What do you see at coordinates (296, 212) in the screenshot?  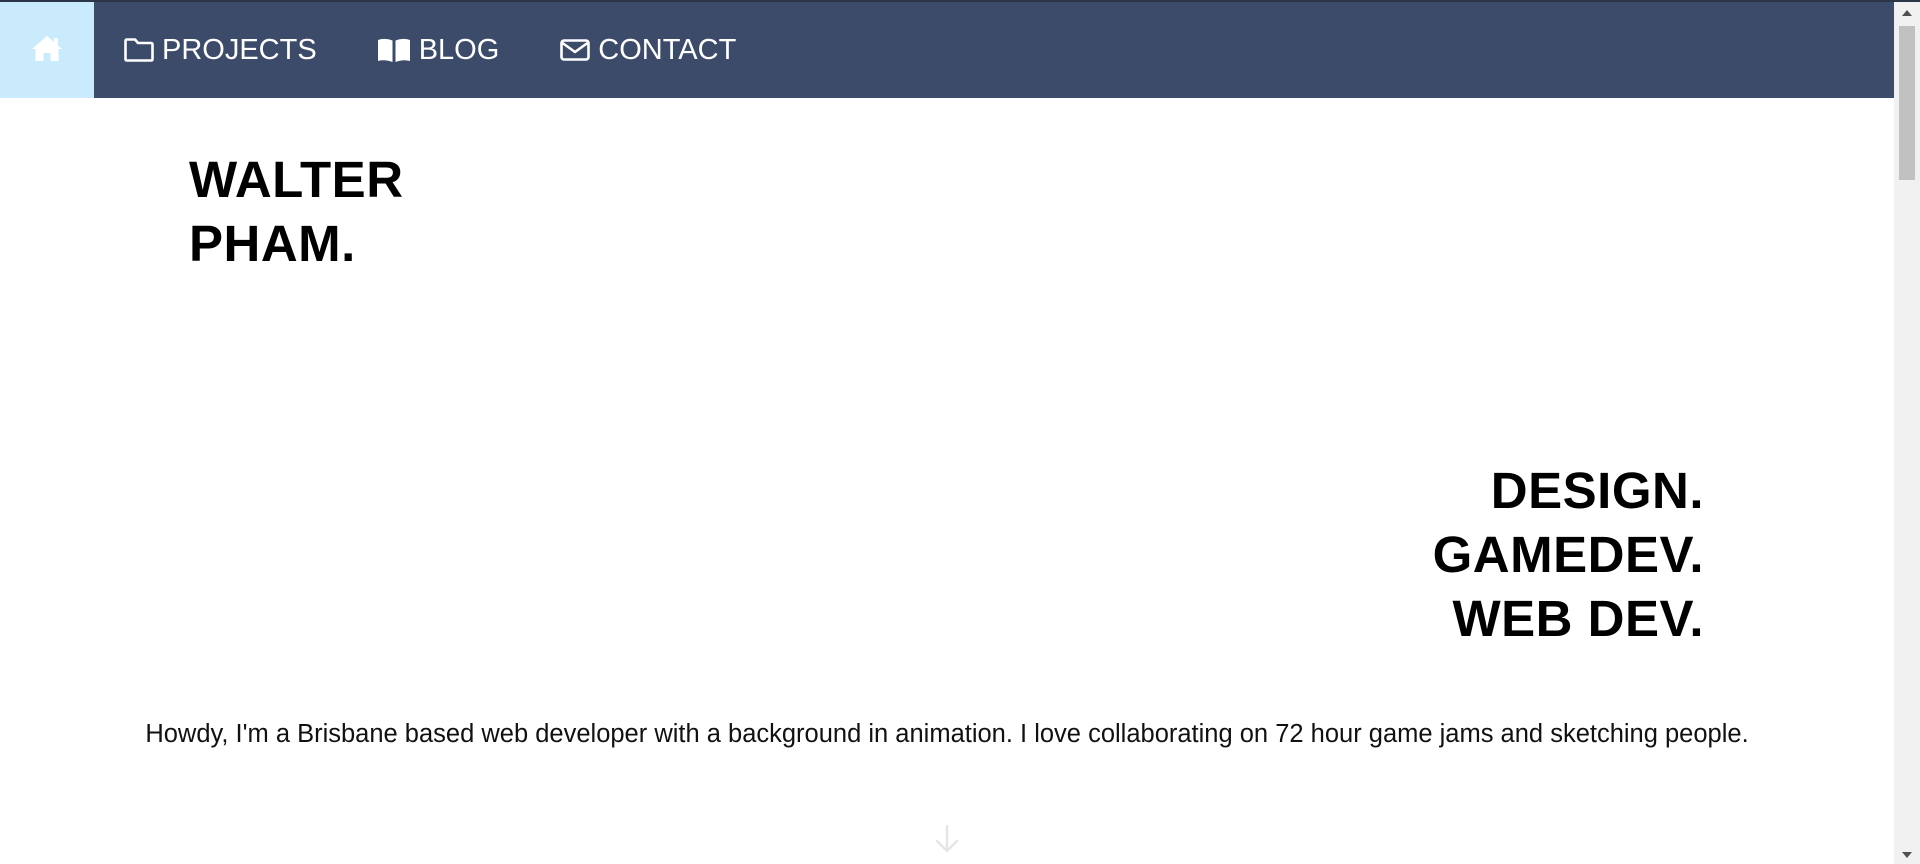 I see `hero-name: WALTER PHAM.` at bounding box center [296, 212].